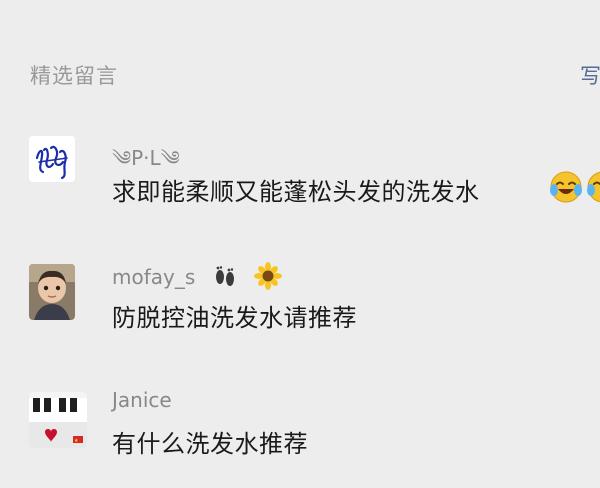  Describe the element at coordinates (234, 318) in the screenshot. I see `comment-content: 防脱控油洗发水请推荐` at that location.